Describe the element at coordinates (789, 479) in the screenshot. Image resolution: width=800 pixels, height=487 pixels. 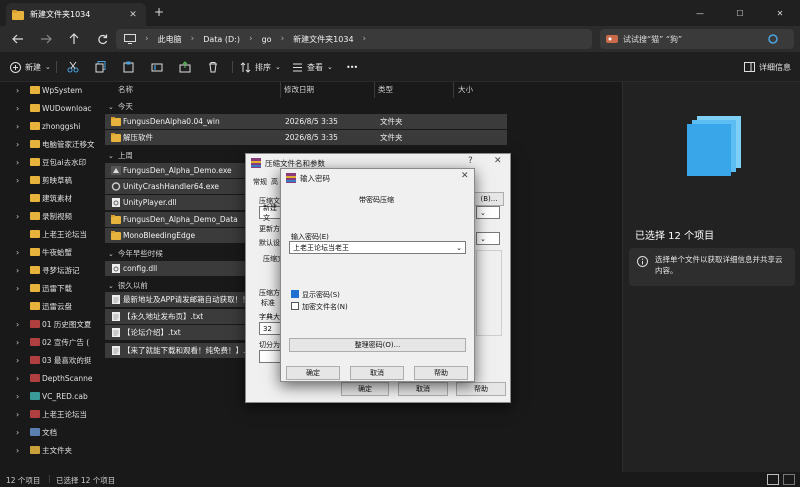
I see `tiles-view-icon` at that location.